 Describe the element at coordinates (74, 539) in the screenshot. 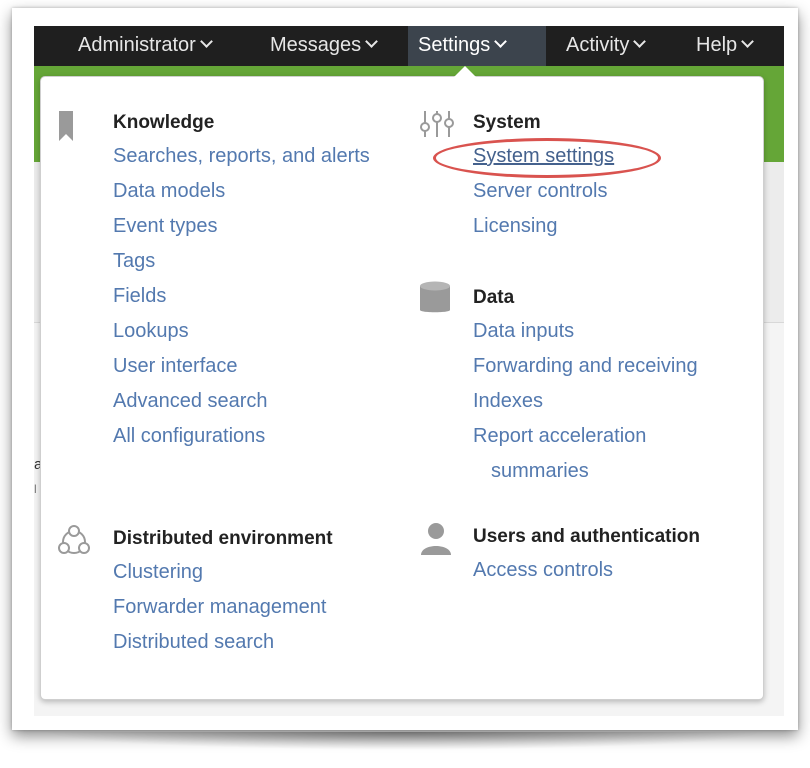

I see `distributed-network-icon` at that location.